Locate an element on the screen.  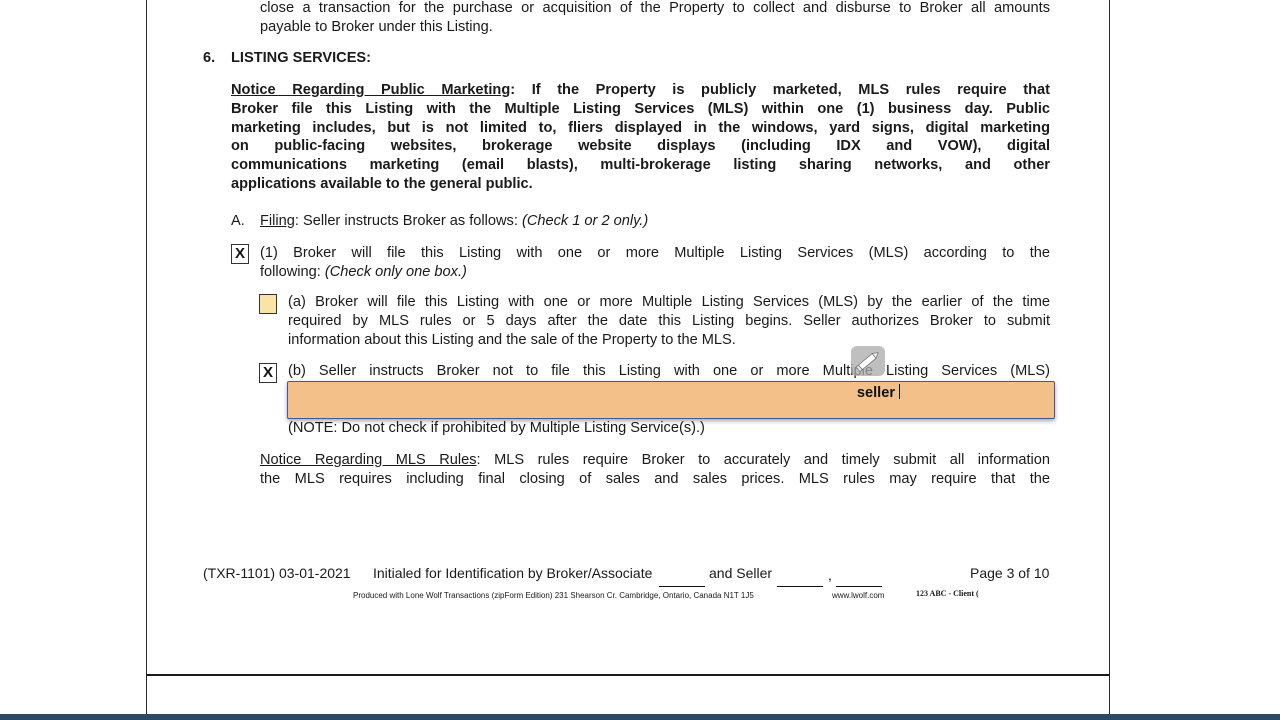
filing-text: : Seller instructs Broker as follows: is located at coordinates (408, 221).